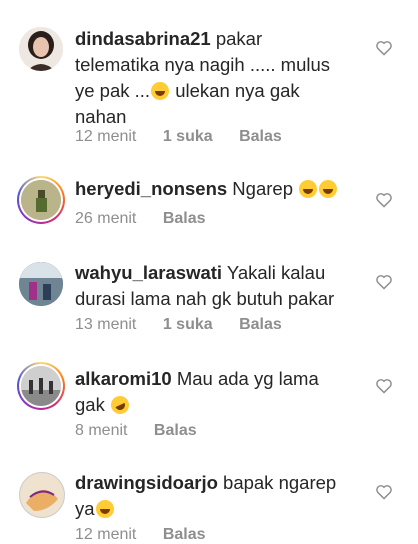 This screenshot has width=418, height=544. Describe the element at coordinates (106, 324) in the screenshot. I see `timestamp: 13 menit` at that location.